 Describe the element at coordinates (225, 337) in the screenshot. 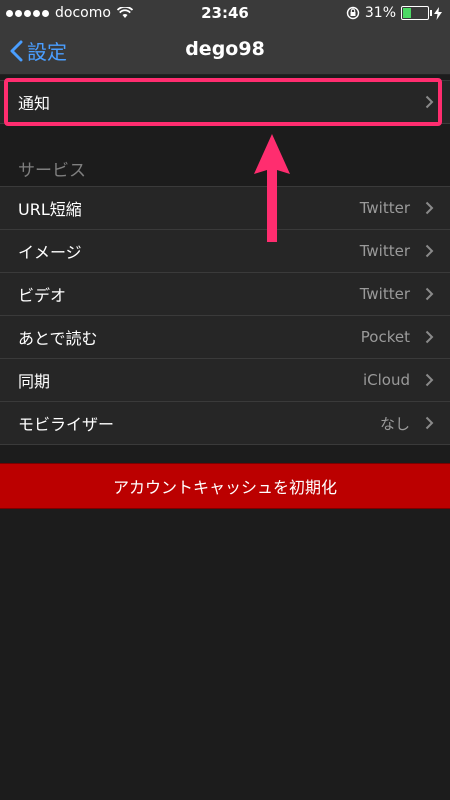

I see `service-row-read-later: あとで読む Pocket` at that location.